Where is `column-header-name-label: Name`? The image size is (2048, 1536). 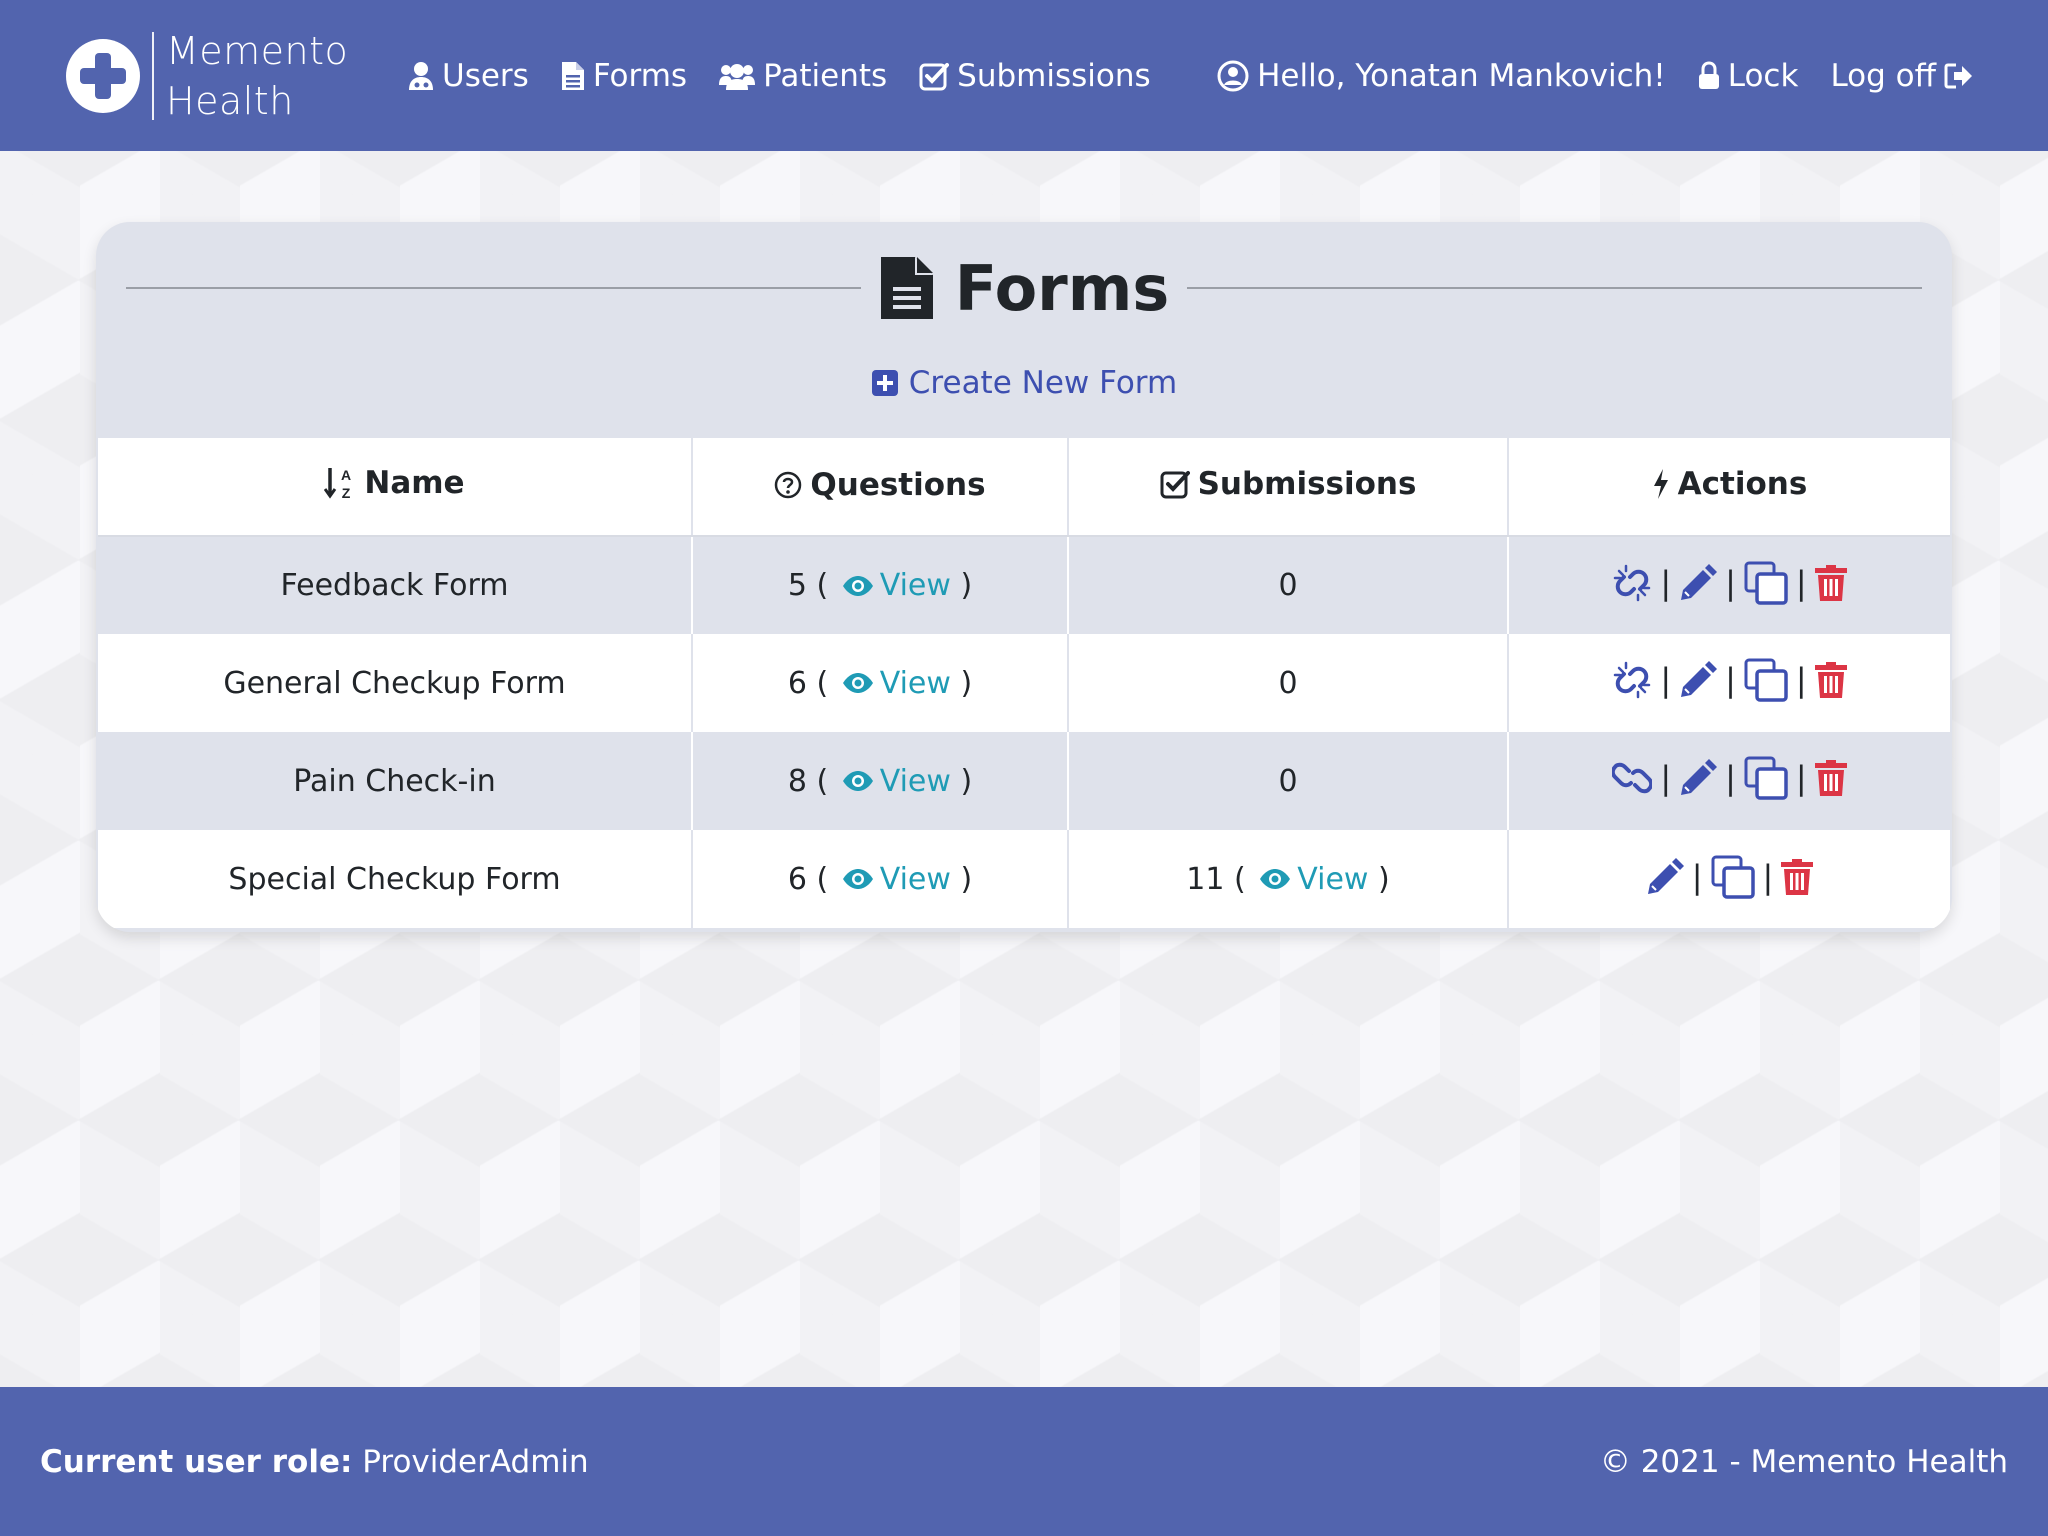
column-header-name-label: Name is located at coordinates (414, 483).